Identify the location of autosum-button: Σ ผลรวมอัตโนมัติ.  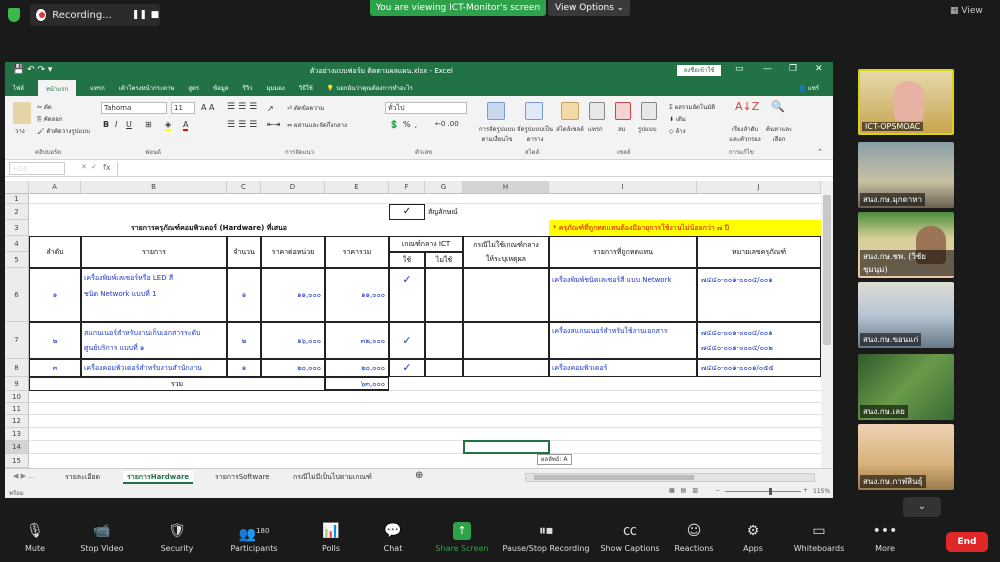
(692, 107).